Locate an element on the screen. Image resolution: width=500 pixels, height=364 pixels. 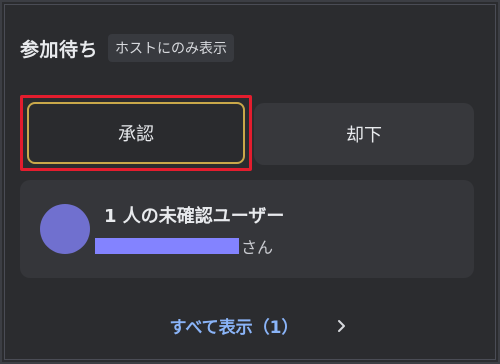
panel-header: 参加待ち ホストにのみ表示 is located at coordinates (127, 48).